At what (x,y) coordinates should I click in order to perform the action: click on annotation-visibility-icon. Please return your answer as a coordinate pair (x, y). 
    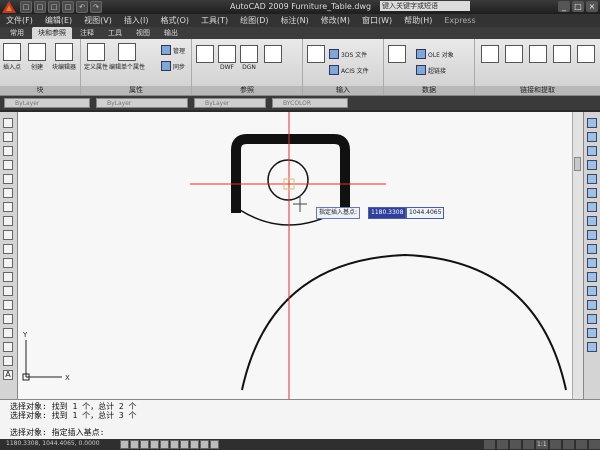
    Looking at the image, I should click on (555, 444).